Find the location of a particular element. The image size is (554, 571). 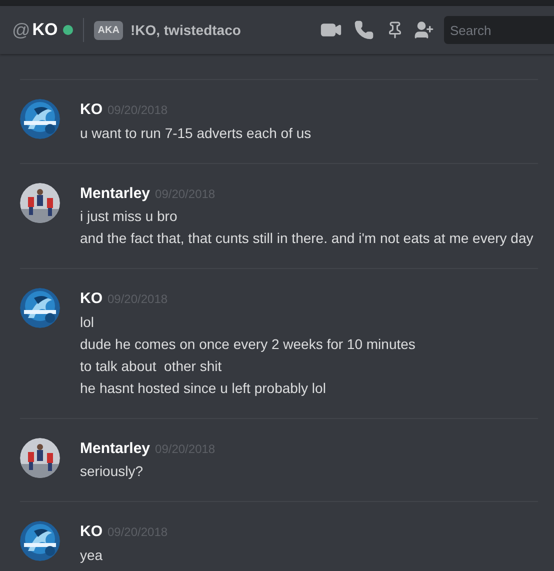

add-user-icon is located at coordinates (424, 30).